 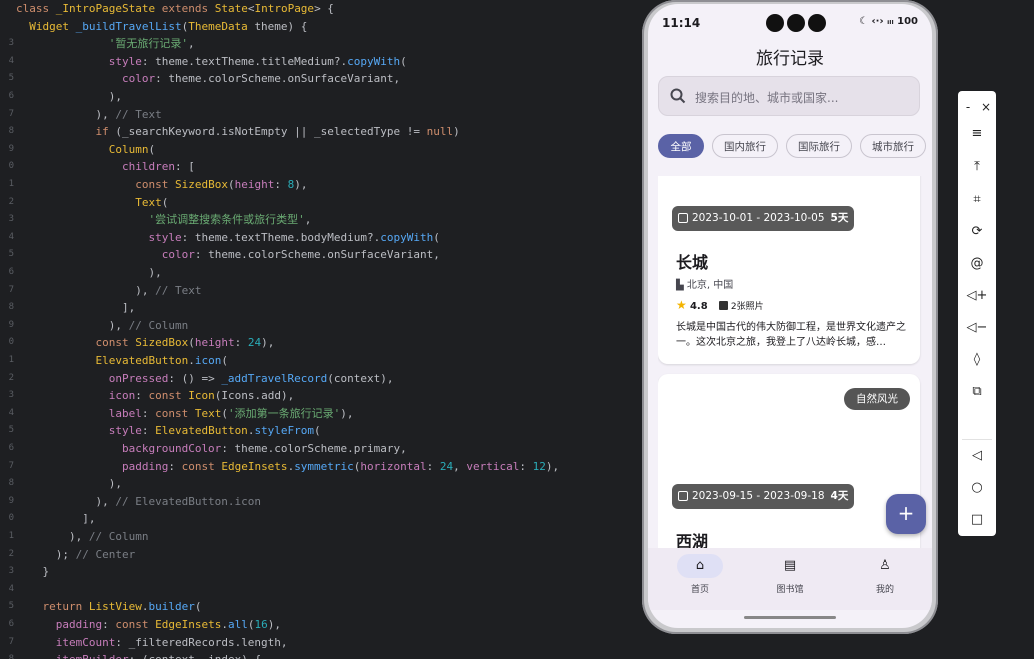 I want to click on code-line: ), // ElevatedButton.icon, so click(x=138, y=502).